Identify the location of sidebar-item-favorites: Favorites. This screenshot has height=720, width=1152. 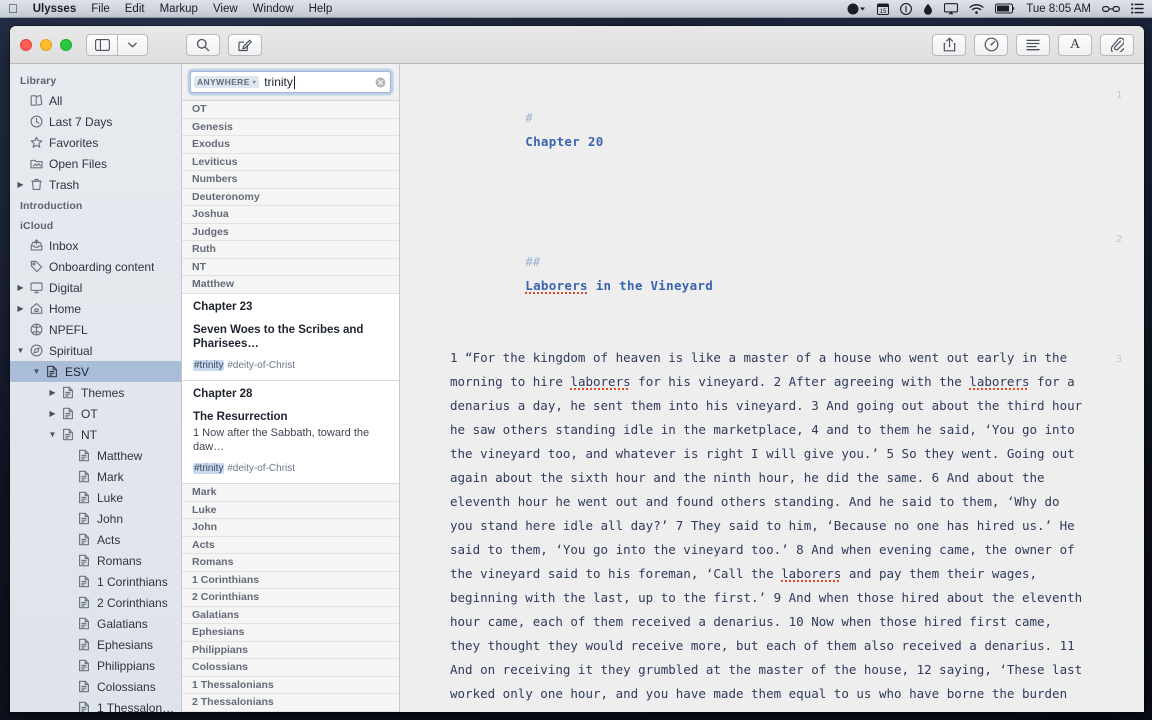
(95, 142).